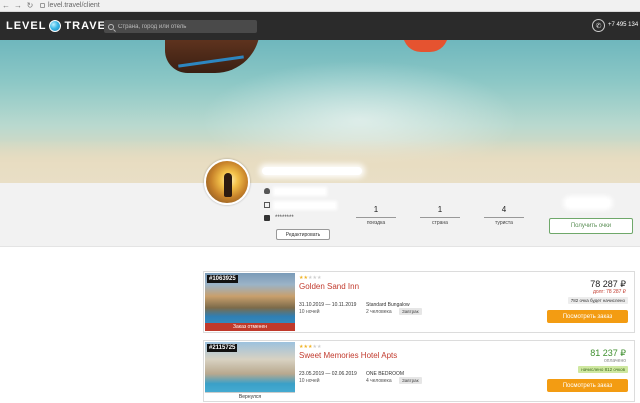 The width and height of the screenshot is (640, 403). I want to click on avatar, so click(227, 182).